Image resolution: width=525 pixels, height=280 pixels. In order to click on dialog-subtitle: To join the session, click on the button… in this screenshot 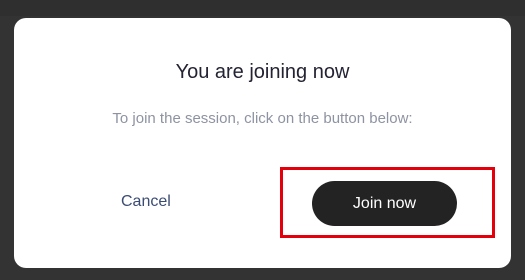, I will do `click(262, 118)`.